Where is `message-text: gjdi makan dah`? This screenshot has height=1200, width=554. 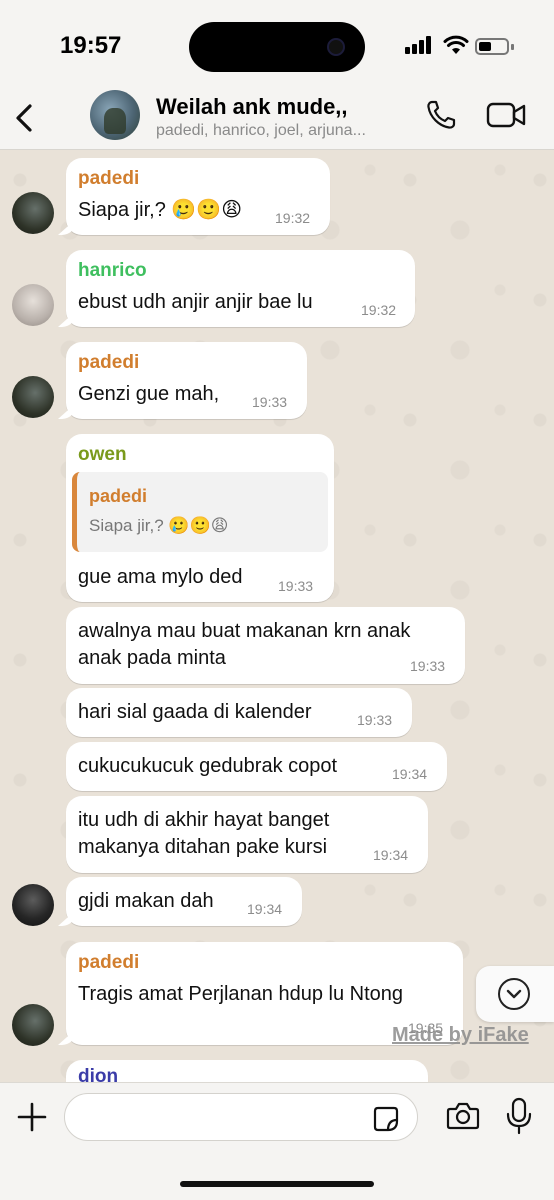 message-text: gjdi makan dah is located at coordinates (146, 901).